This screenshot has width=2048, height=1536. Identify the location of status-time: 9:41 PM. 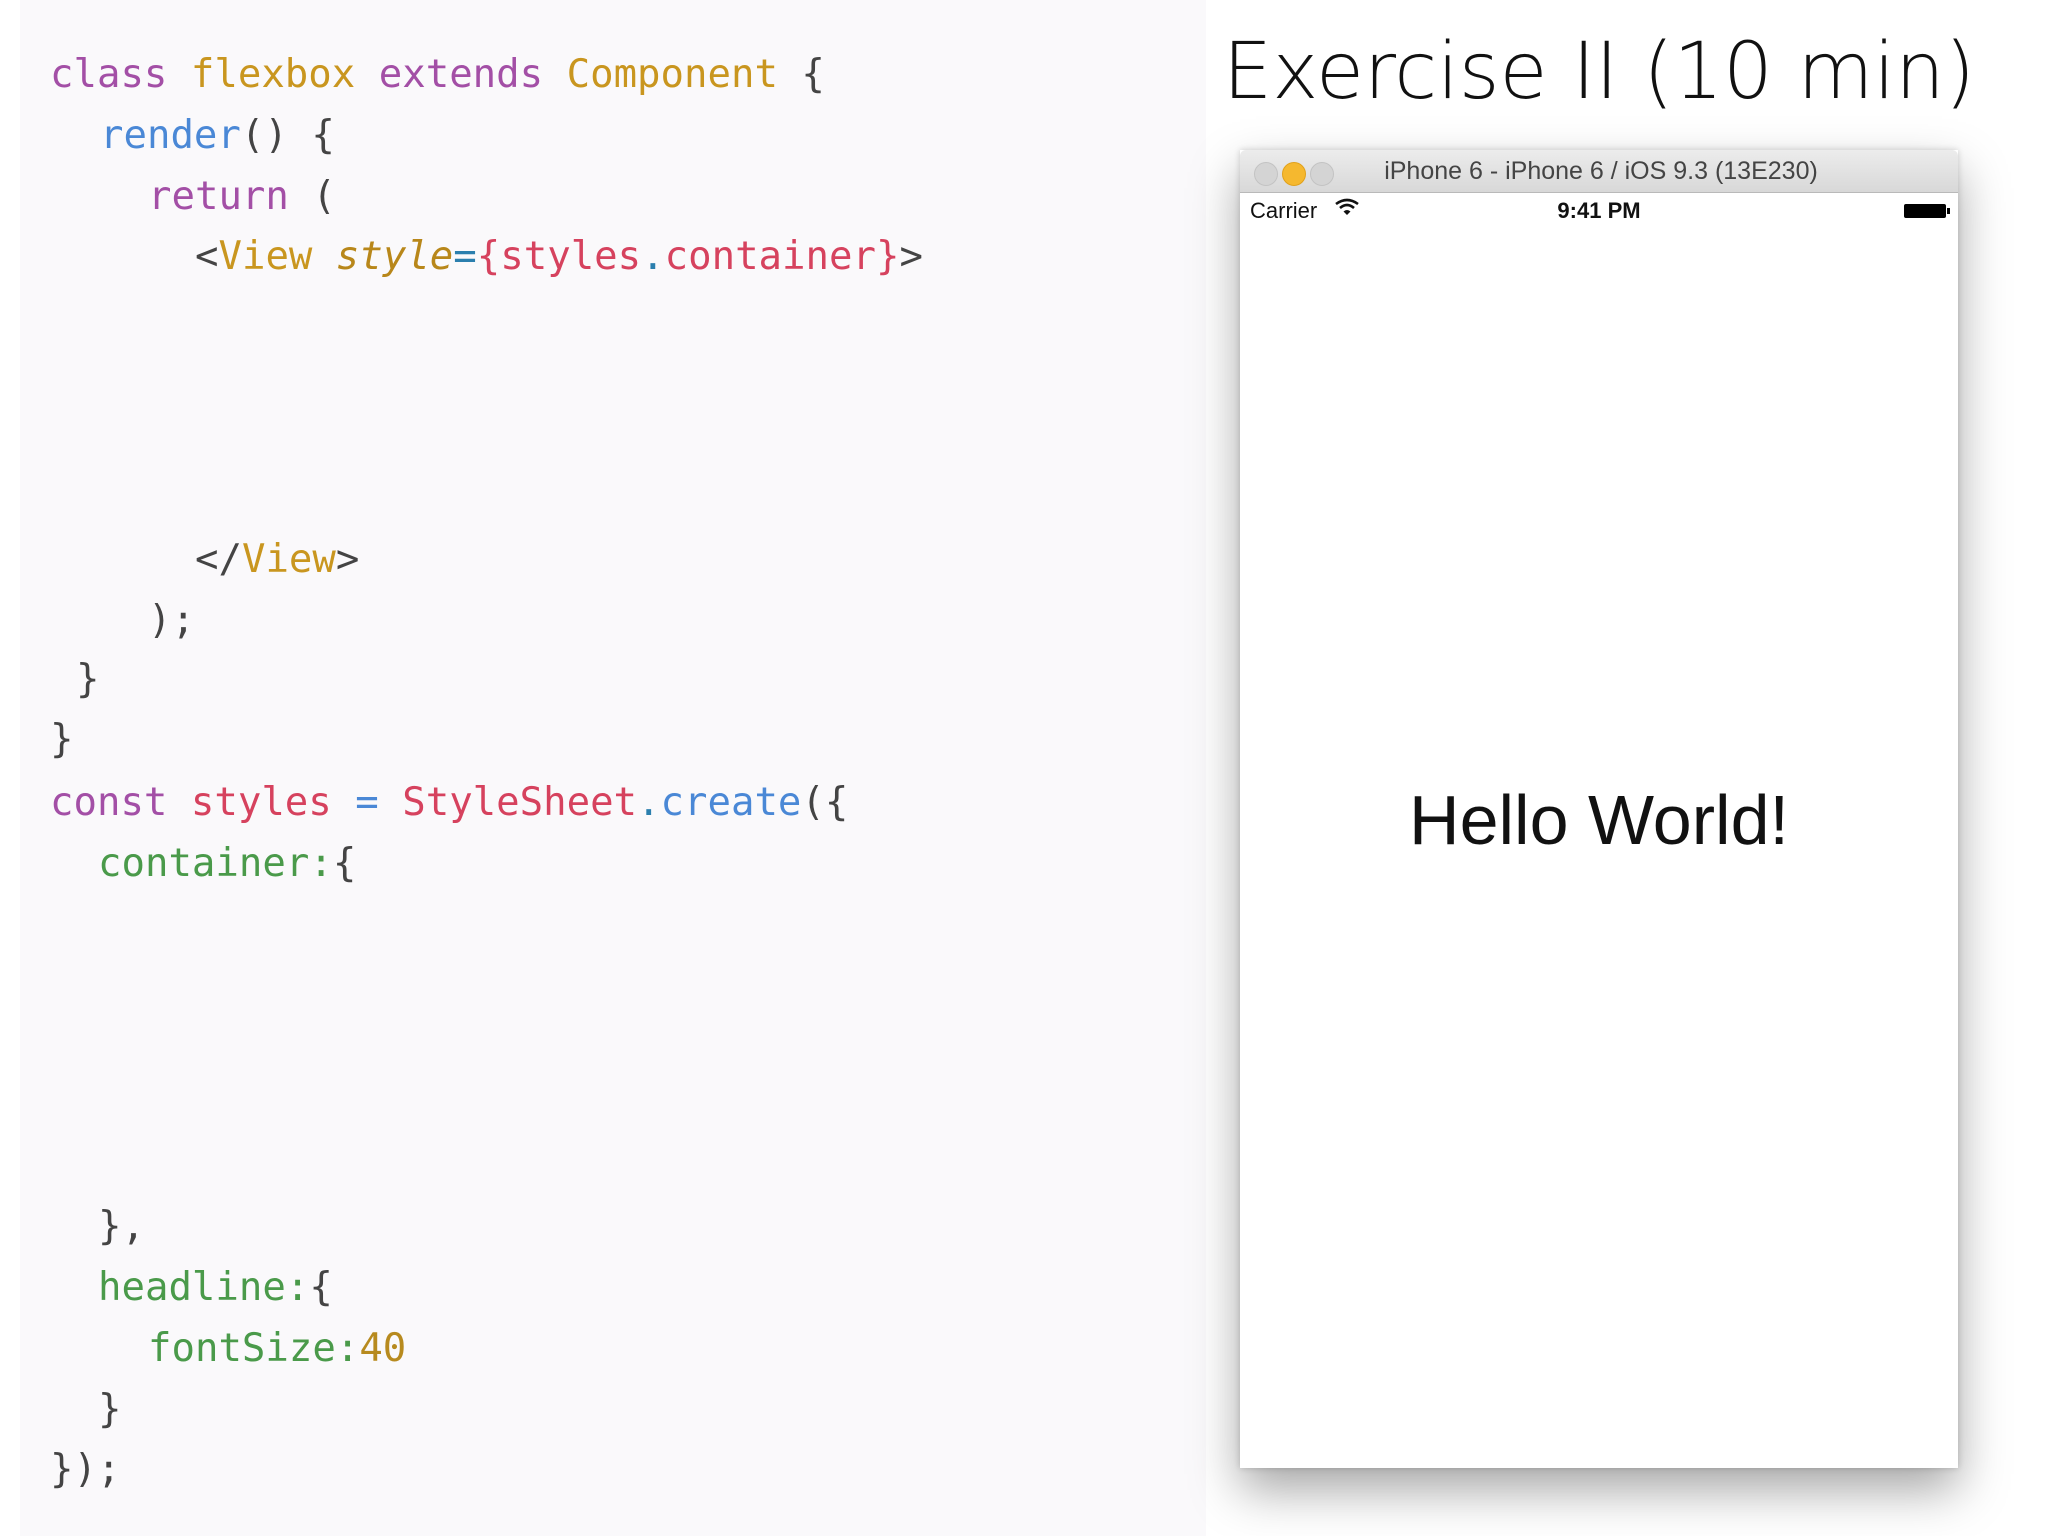
(1599, 210).